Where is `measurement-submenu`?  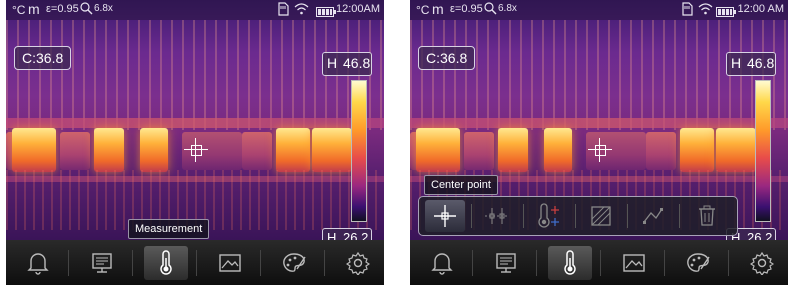
measurement-submenu is located at coordinates (578, 216).